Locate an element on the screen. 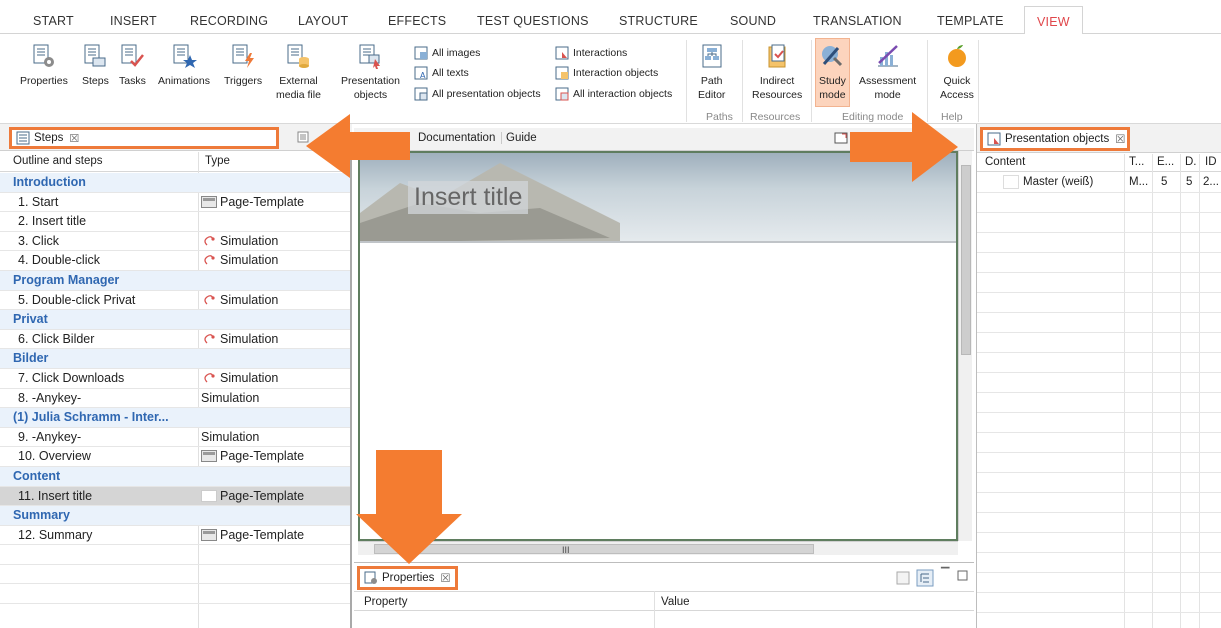  path-editor-button: Path Editor is located at coordinates (711, 72).